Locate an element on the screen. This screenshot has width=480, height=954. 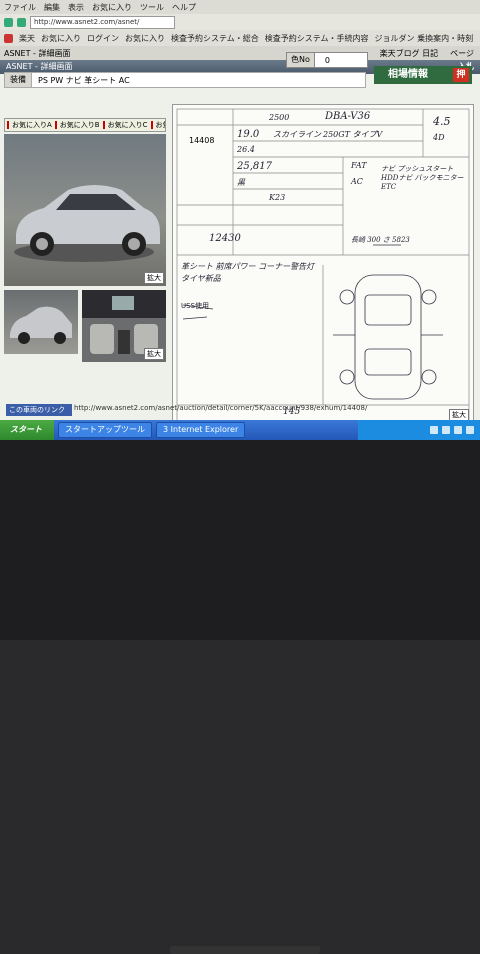
menu-view: 表示 is located at coordinates (76, 7).